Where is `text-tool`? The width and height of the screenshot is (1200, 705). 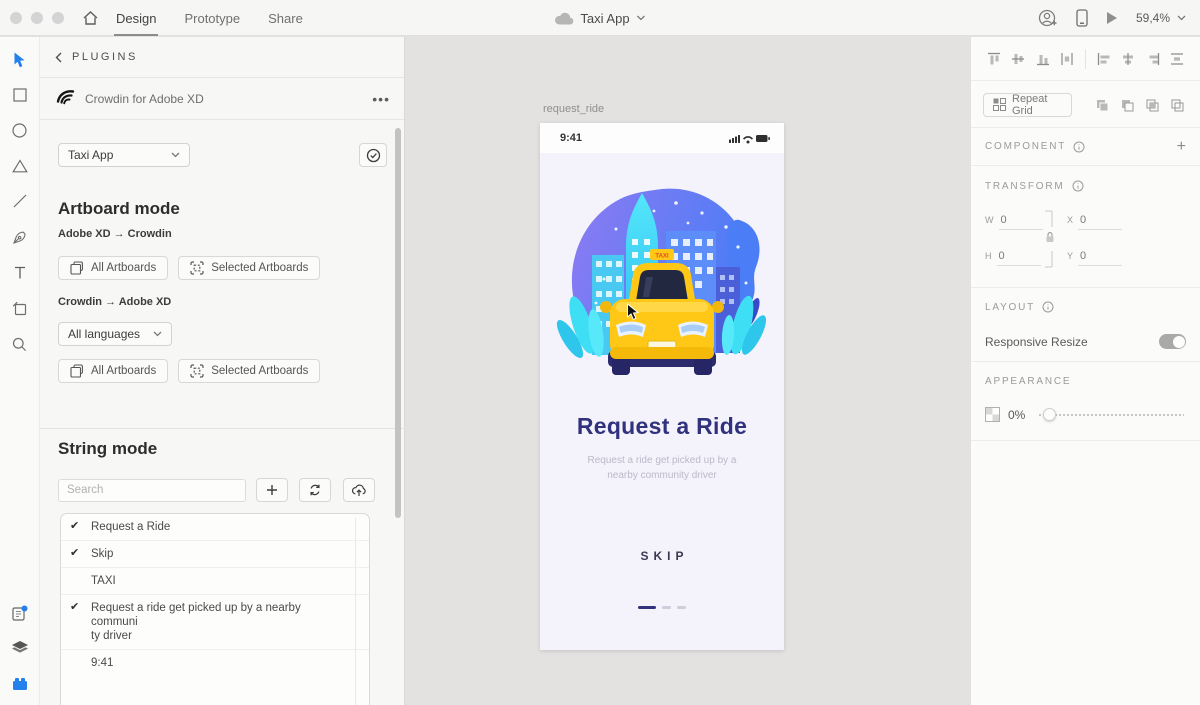 text-tool is located at coordinates (20, 272).